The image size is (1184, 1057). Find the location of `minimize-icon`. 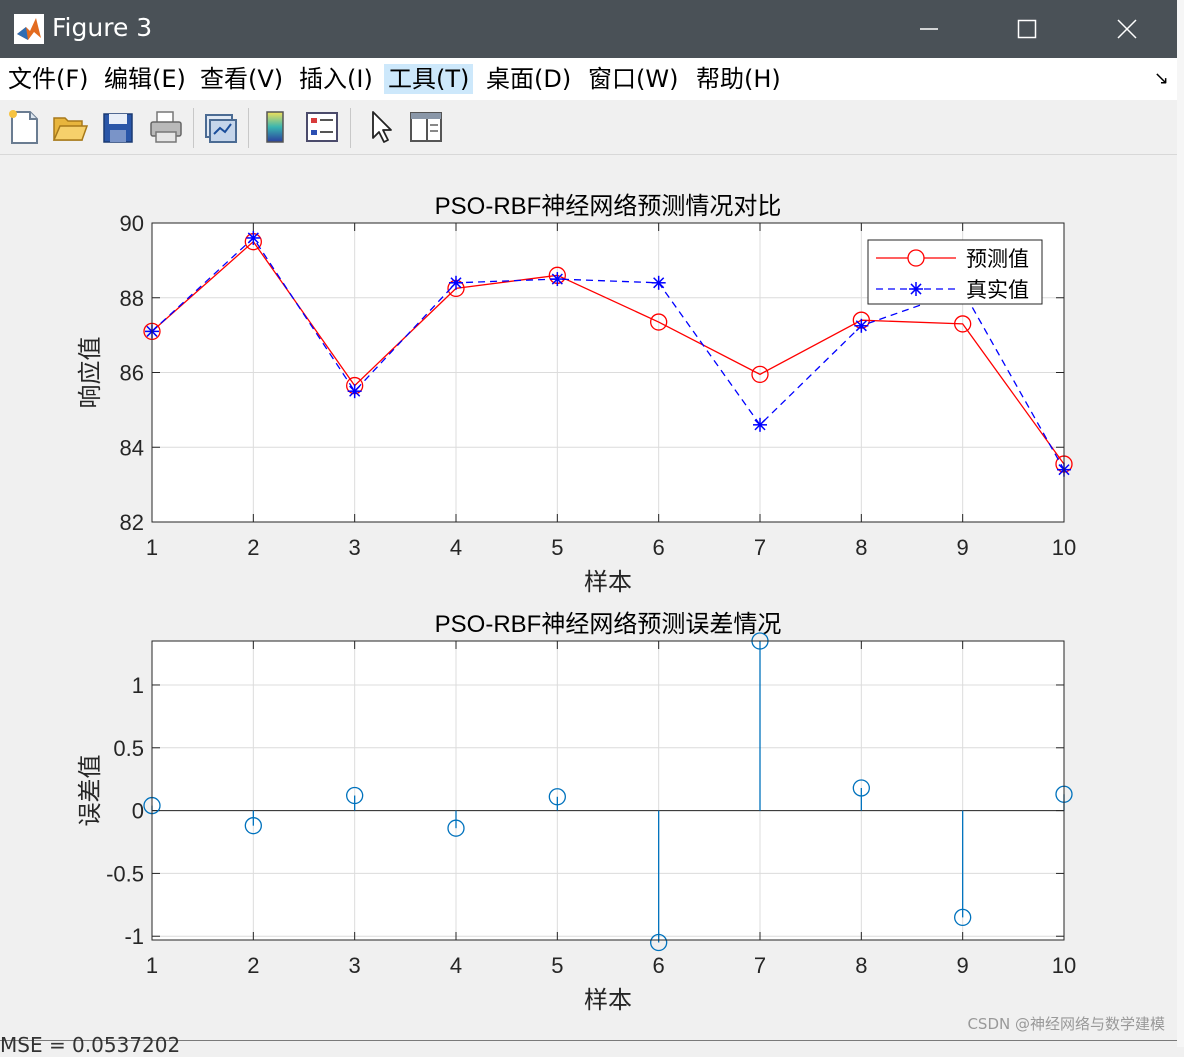

minimize-icon is located at coordinates (929, 29).